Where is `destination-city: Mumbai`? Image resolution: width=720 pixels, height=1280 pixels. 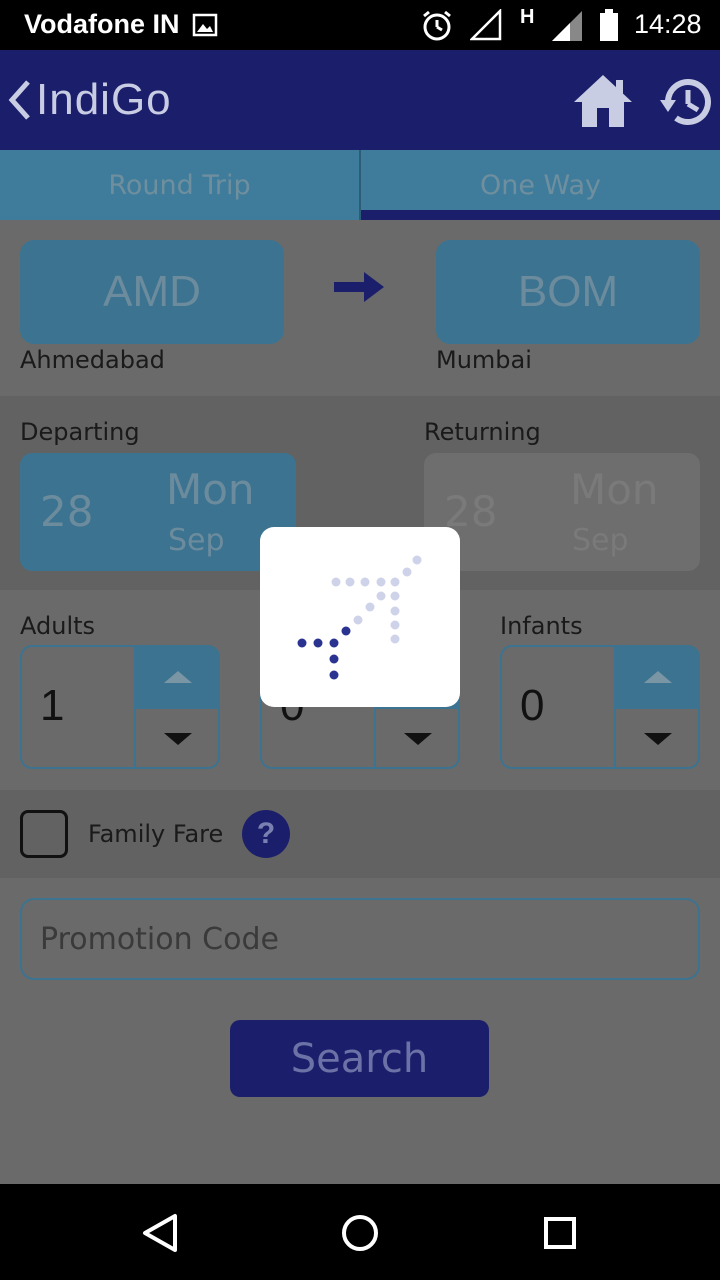 destination-city: Mumbai is located at coordinates (484, 360).